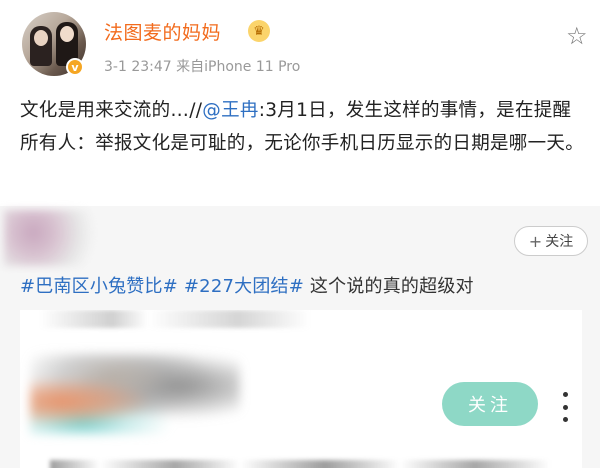  What do you see at coordinates (75, 67) in the screenshot?
I see `verified-badge-icon: v` at bounding box center [75, 67].